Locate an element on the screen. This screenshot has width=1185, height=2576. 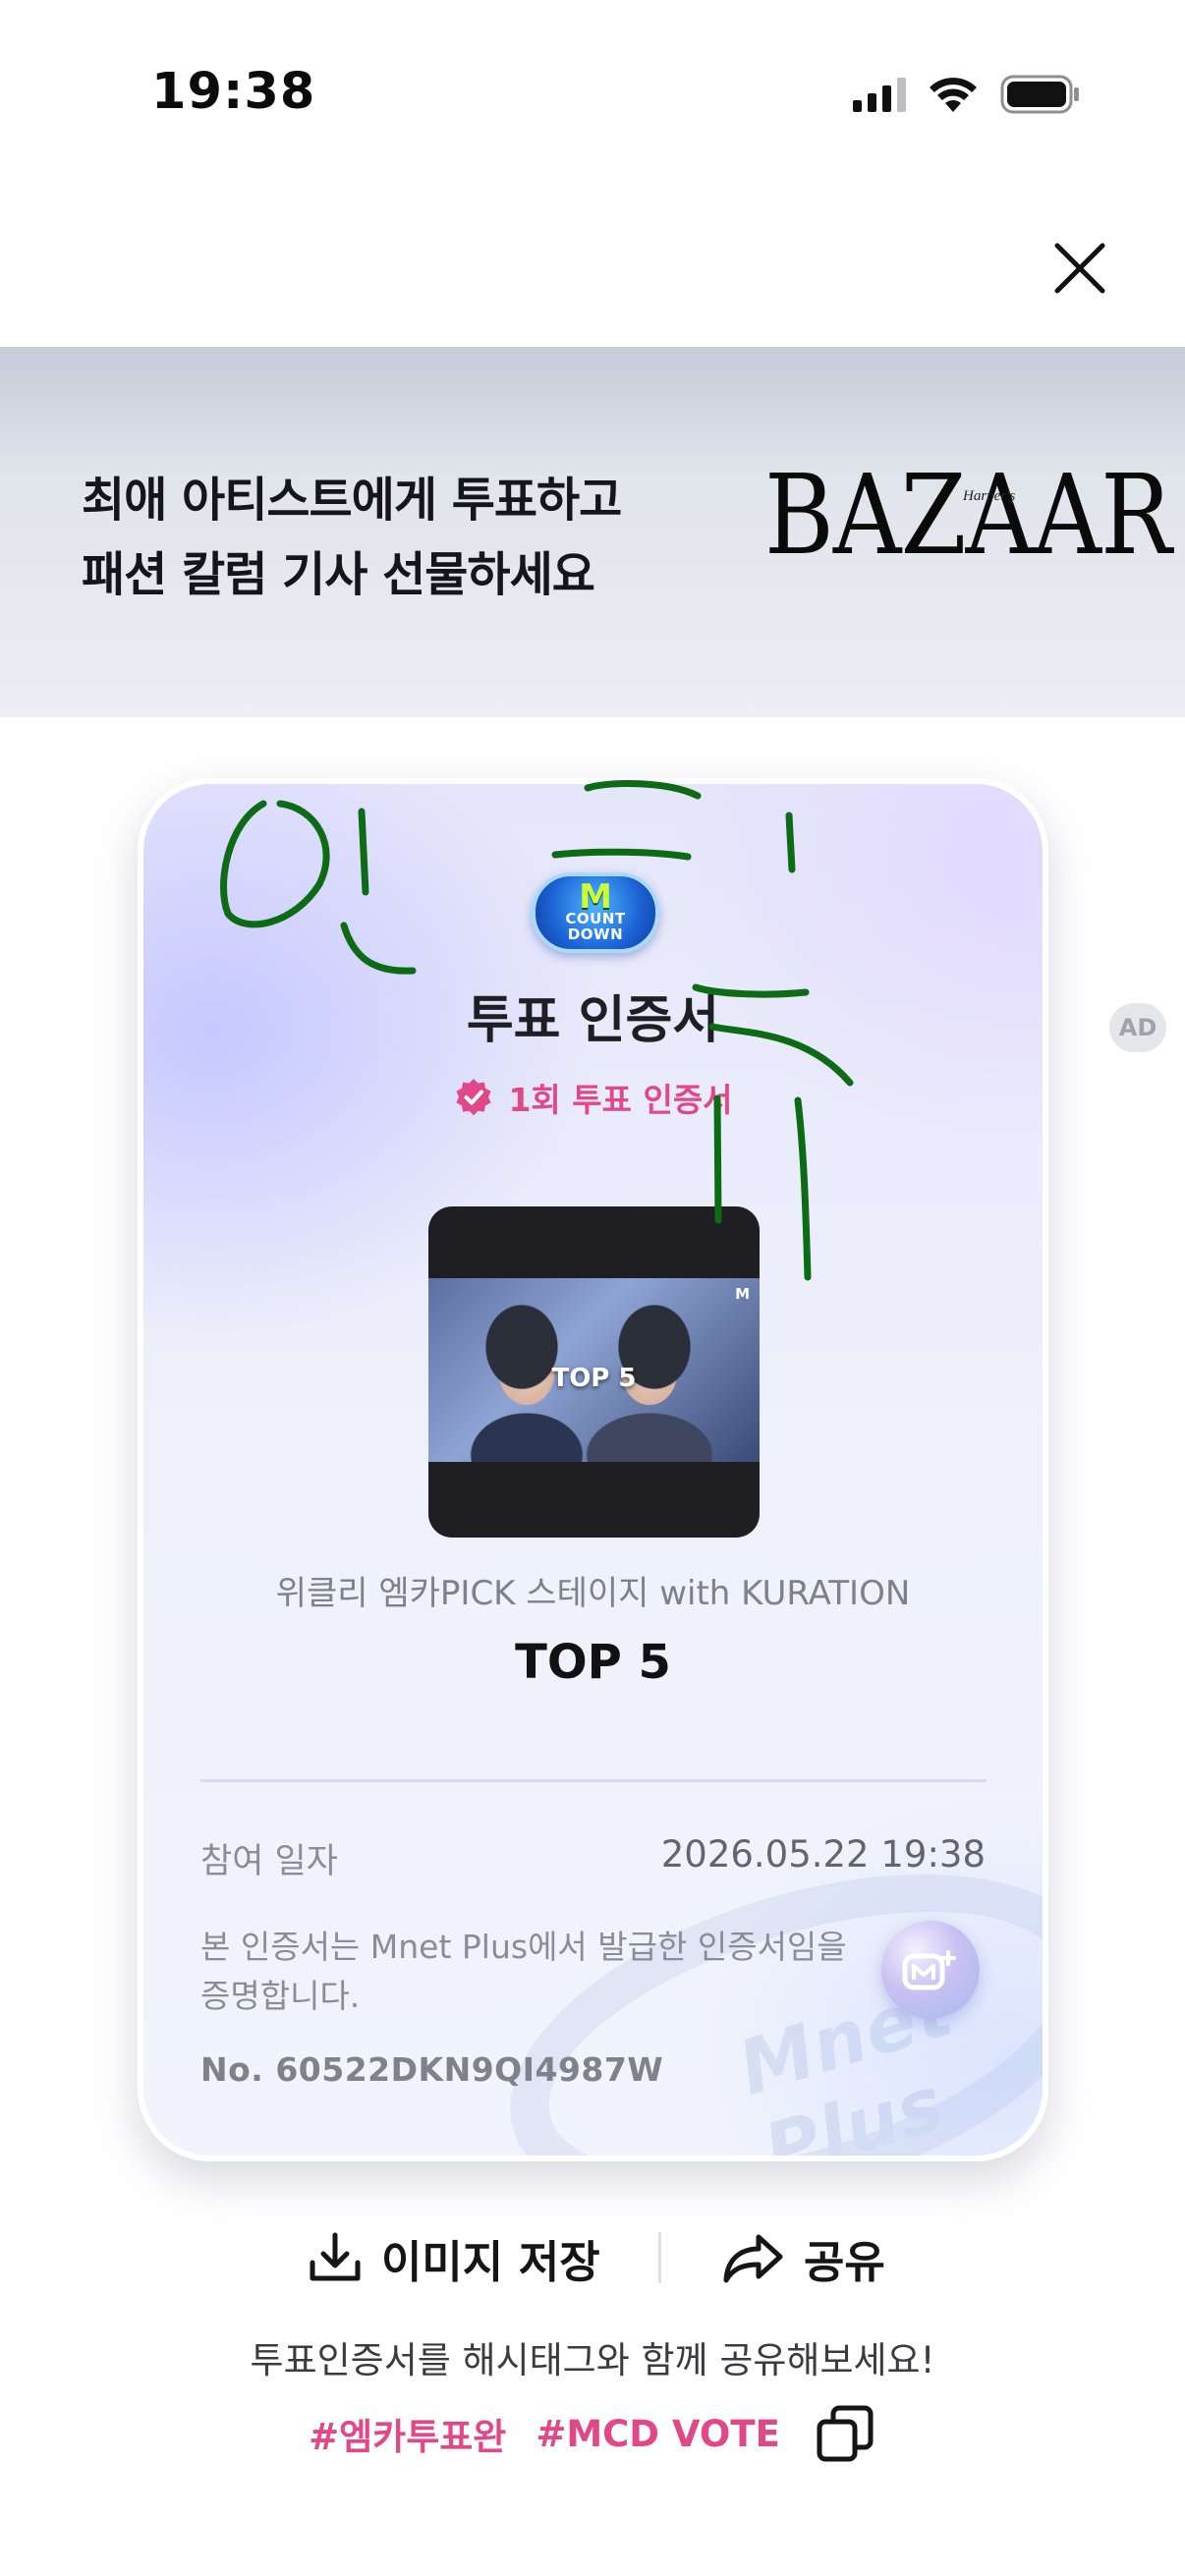
save-image-label: 이미지 저장 is located at coordinates (491, 2261).